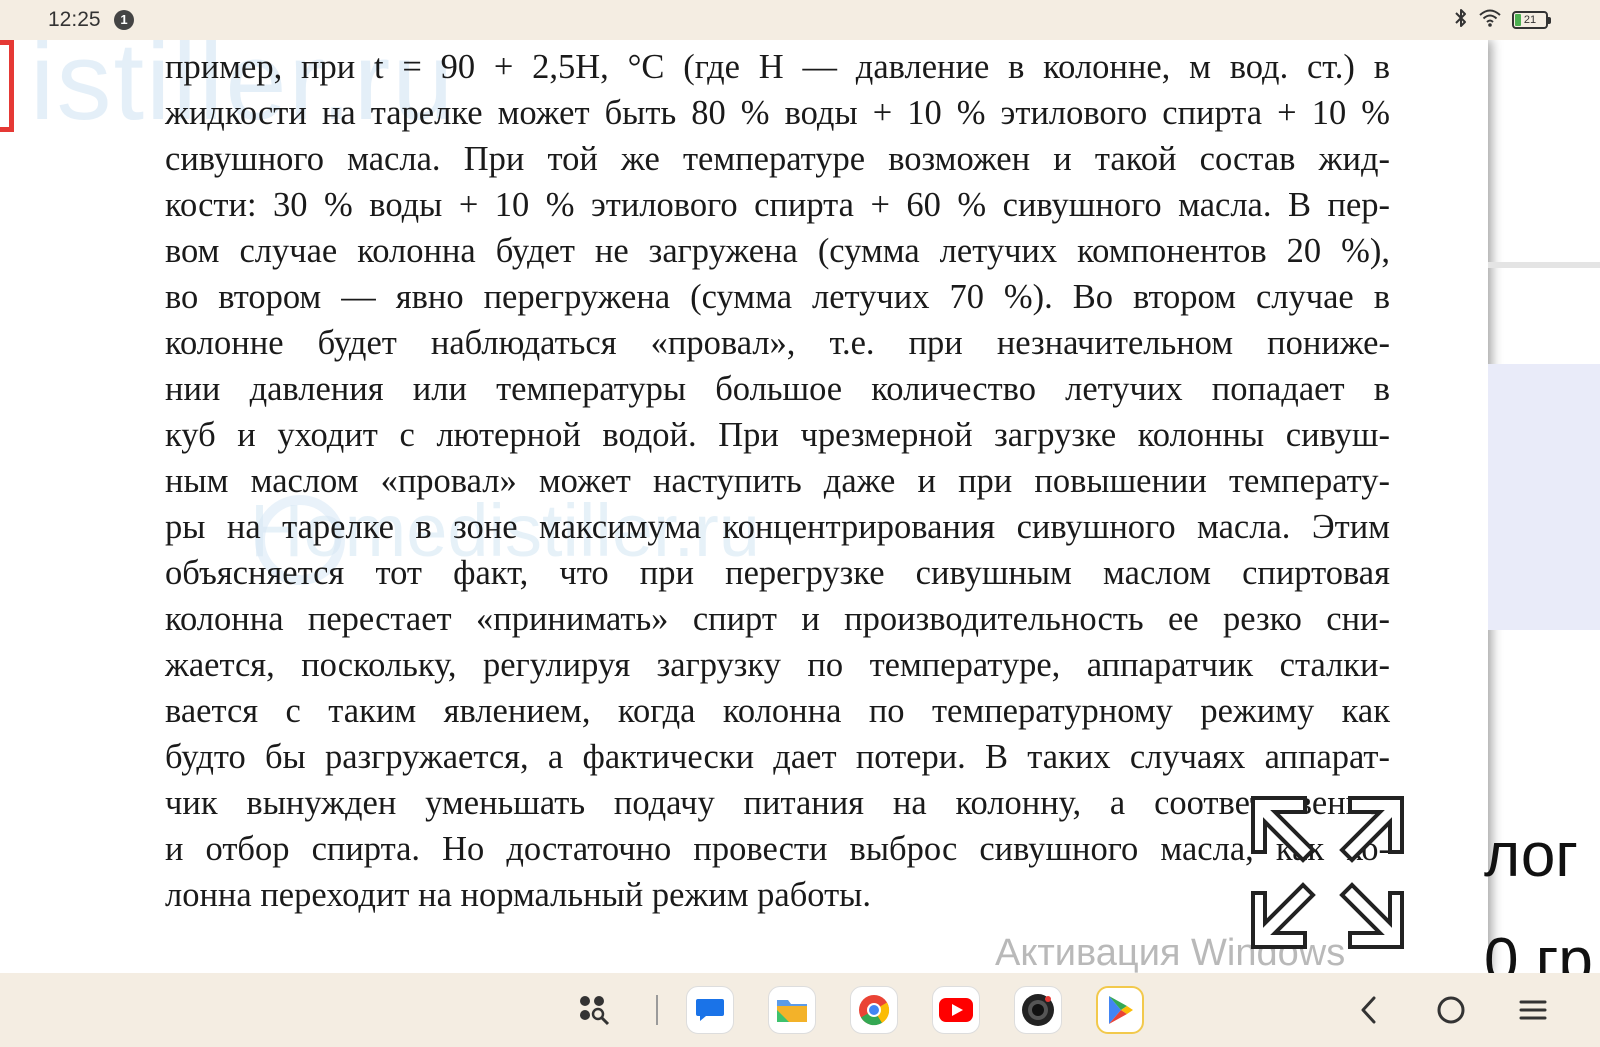 The width and height of the screenshot is (1600, 1047). I want to click on navigation-bar, so click(800, 1010).